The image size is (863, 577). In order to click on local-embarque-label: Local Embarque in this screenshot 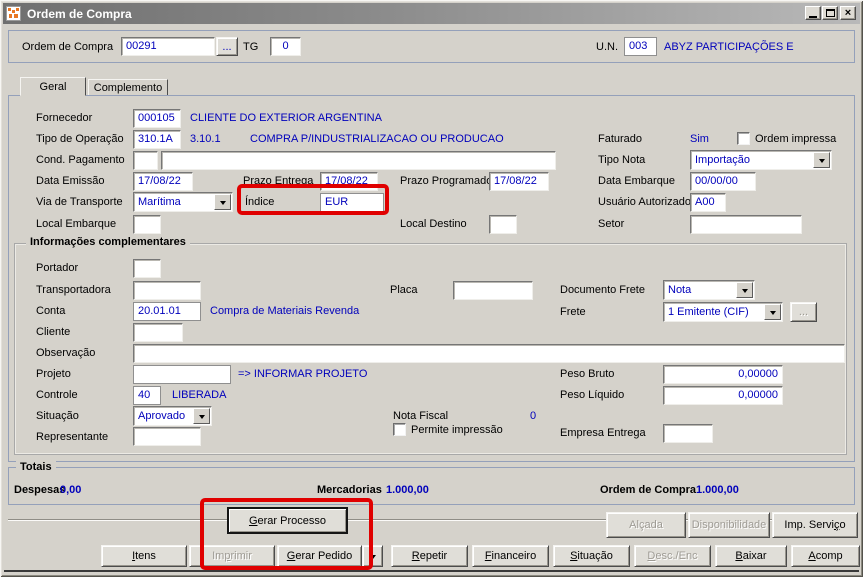, I will do `click(76, 224)`.